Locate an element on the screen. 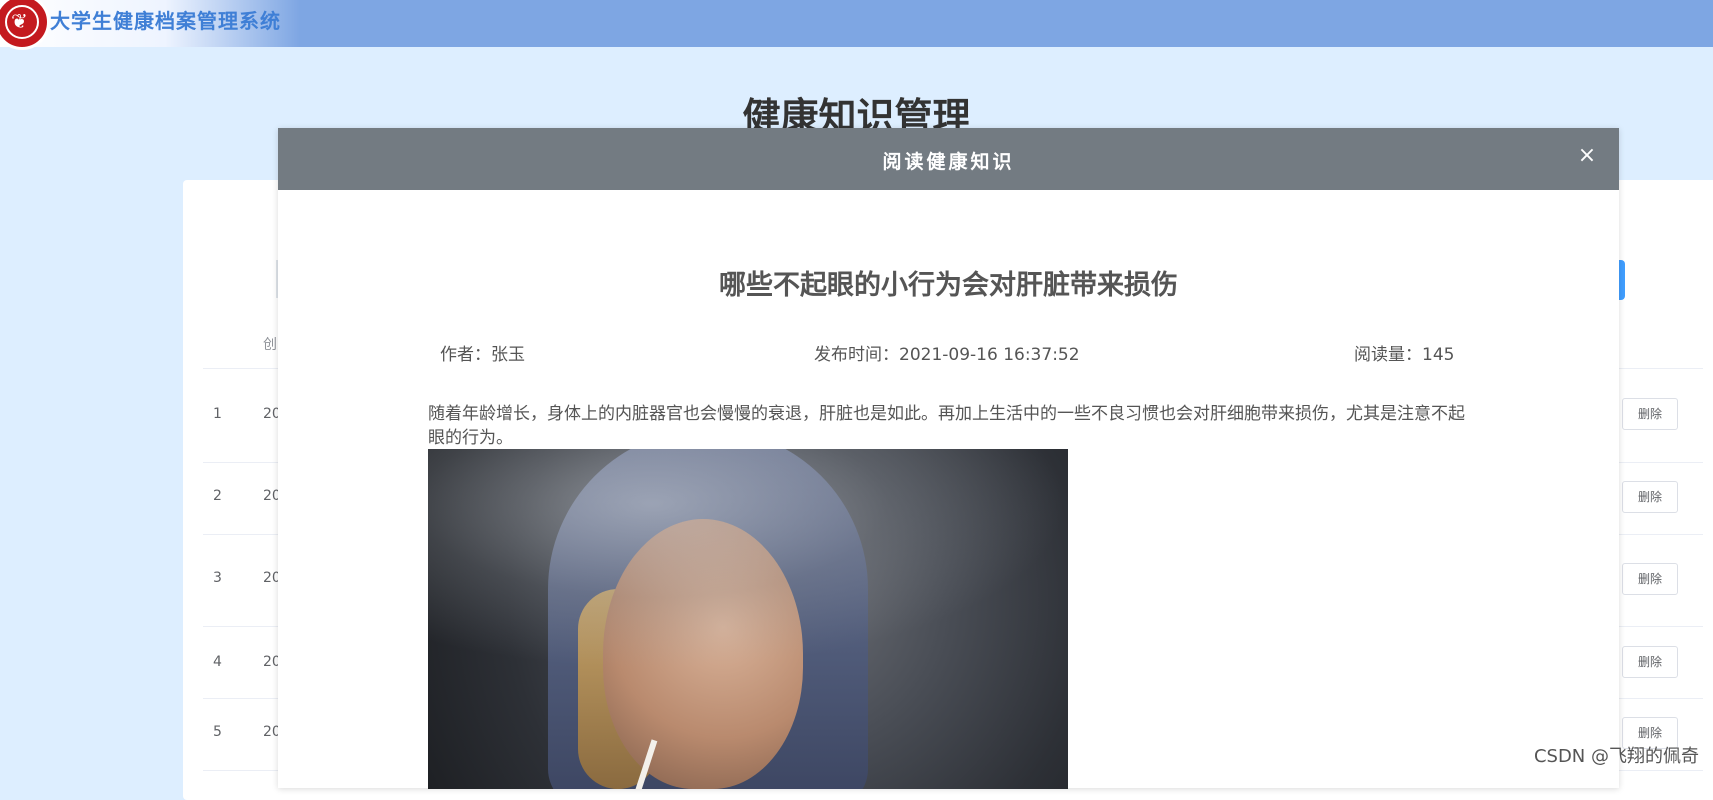 The height and width of the screenshot is (800, 1713). article-author: 作者：张玉 is located at coordinates (482, 355).